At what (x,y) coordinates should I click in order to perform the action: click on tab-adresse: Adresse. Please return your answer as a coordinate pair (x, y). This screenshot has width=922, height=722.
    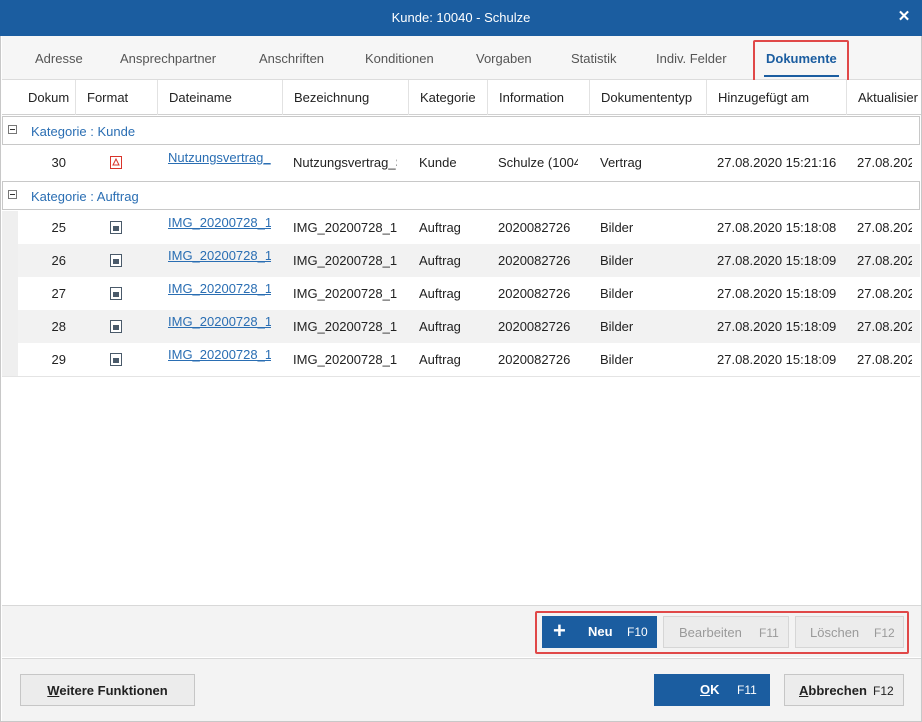
    Looking at the image, I should click on (59, 58).